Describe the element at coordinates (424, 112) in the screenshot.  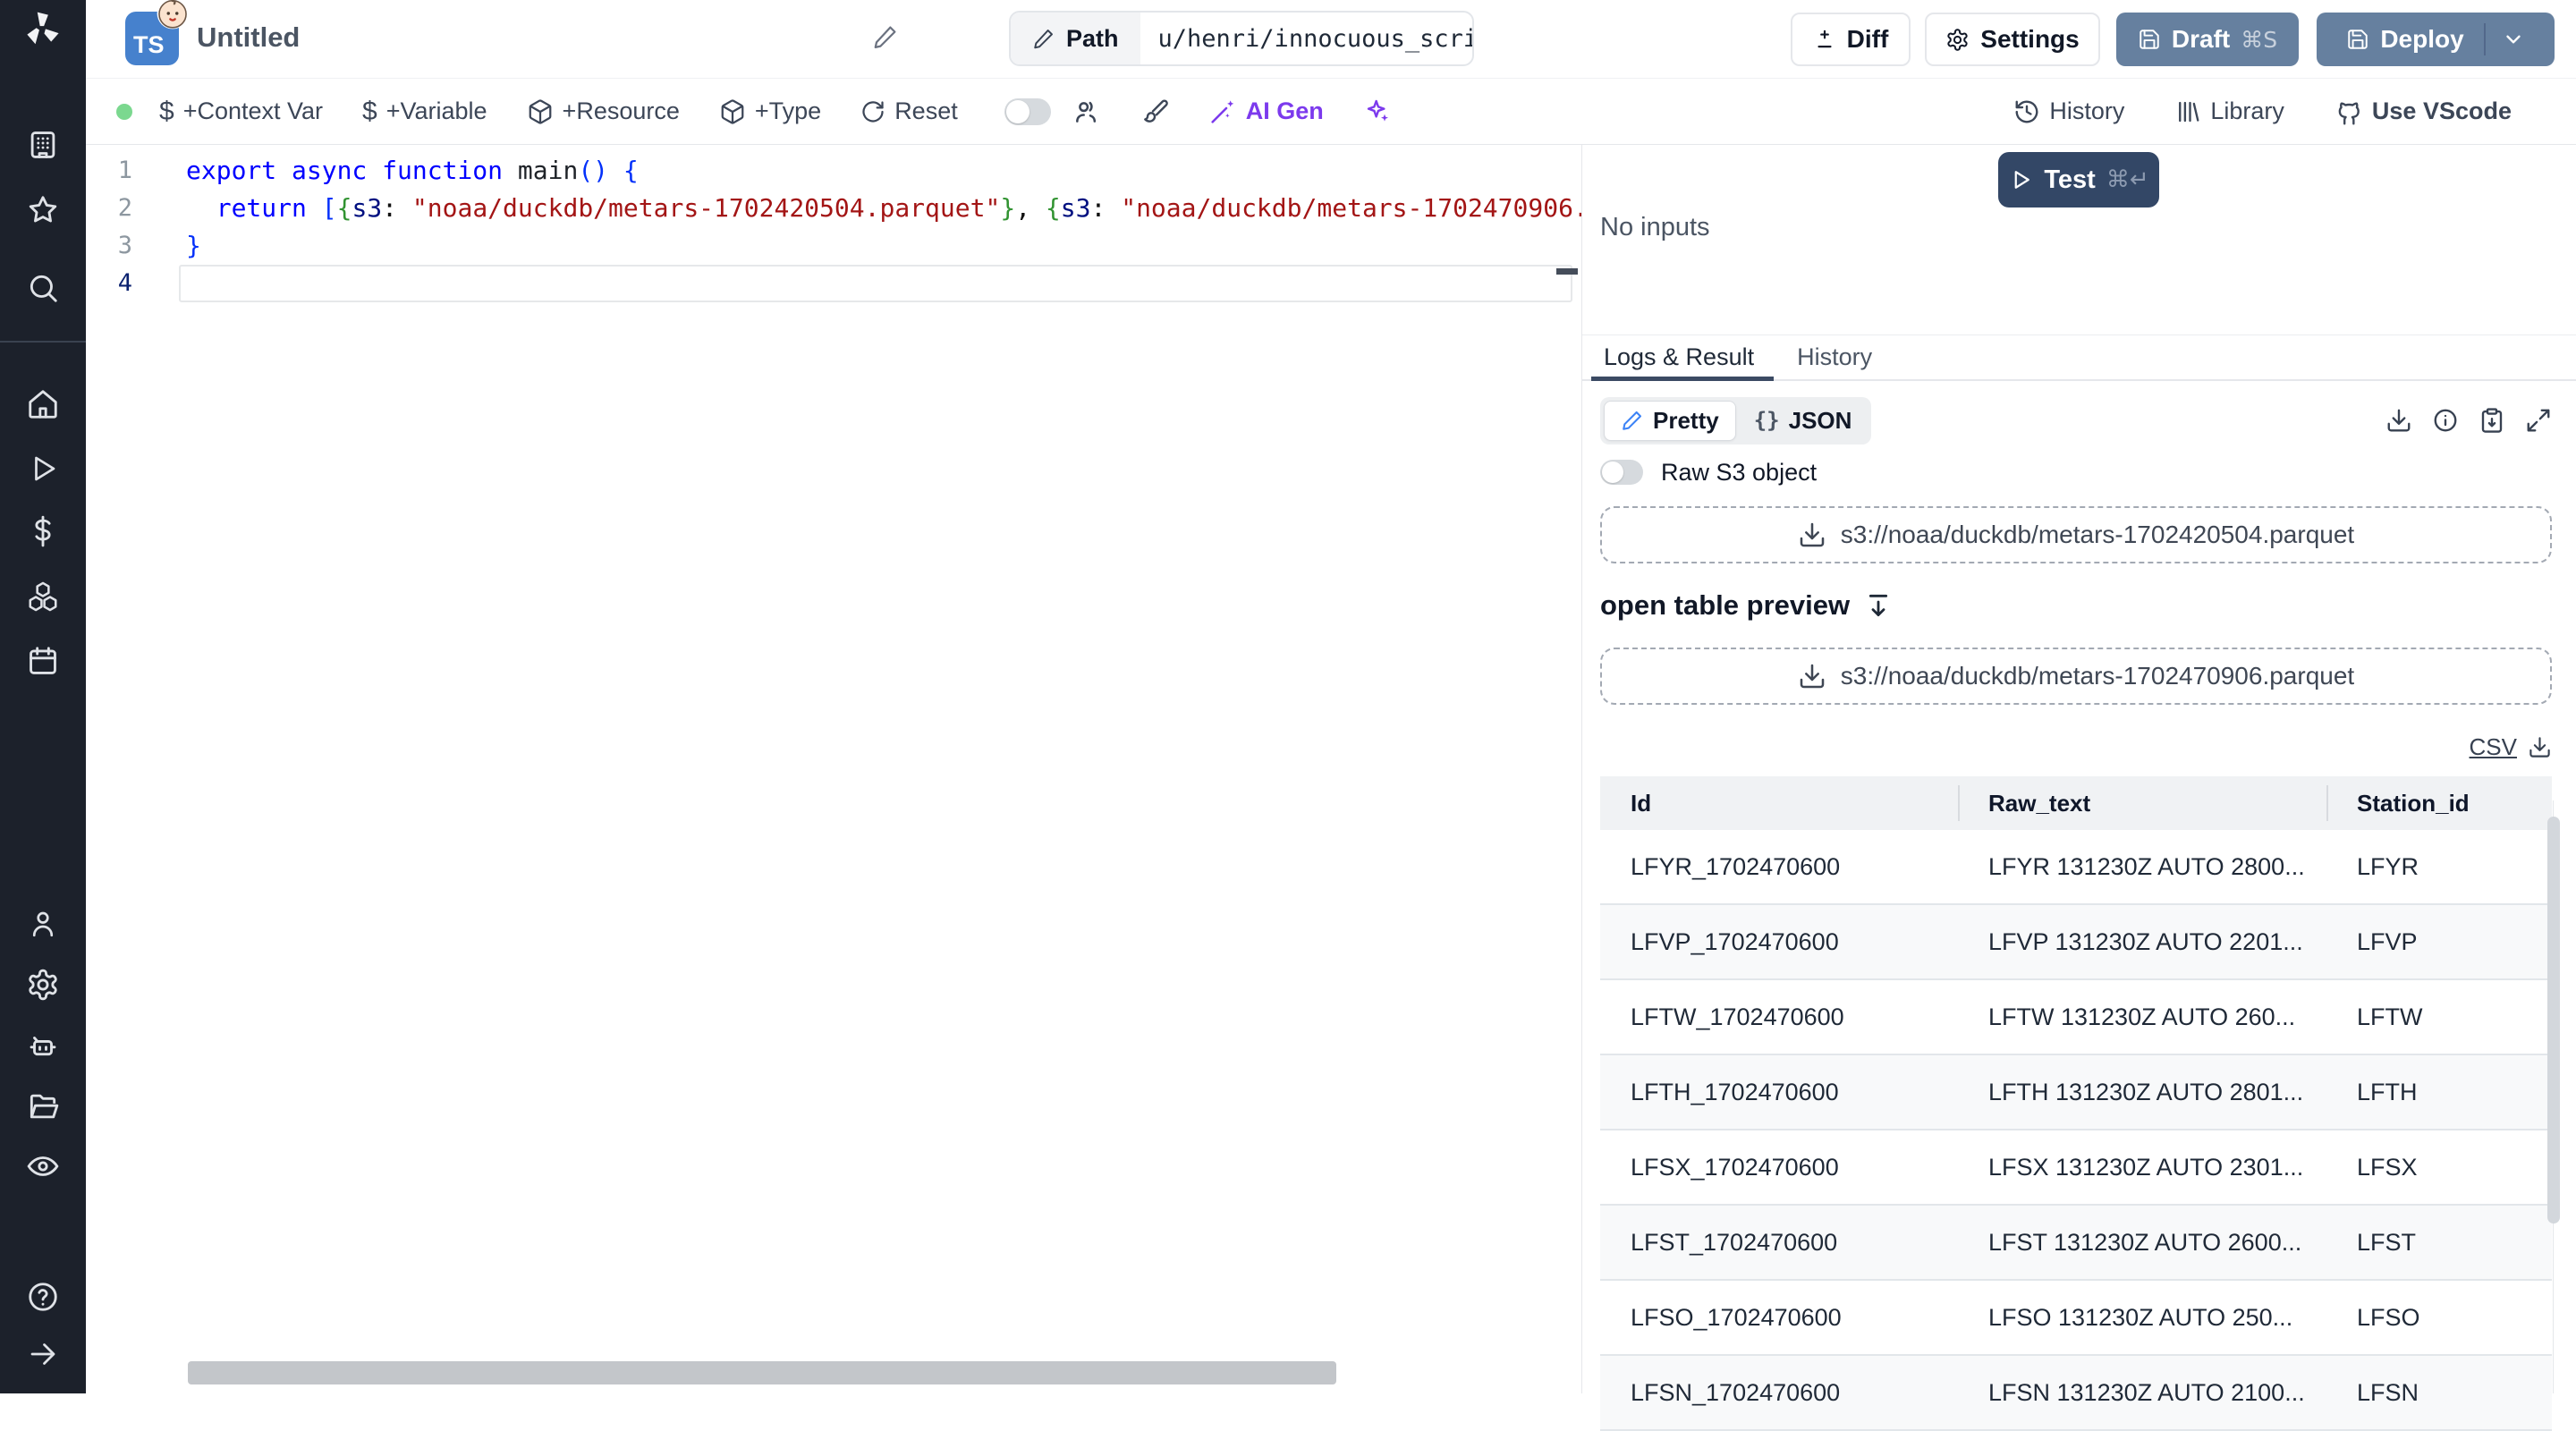
I see `add-variable-button: $ +Variable` at that location.